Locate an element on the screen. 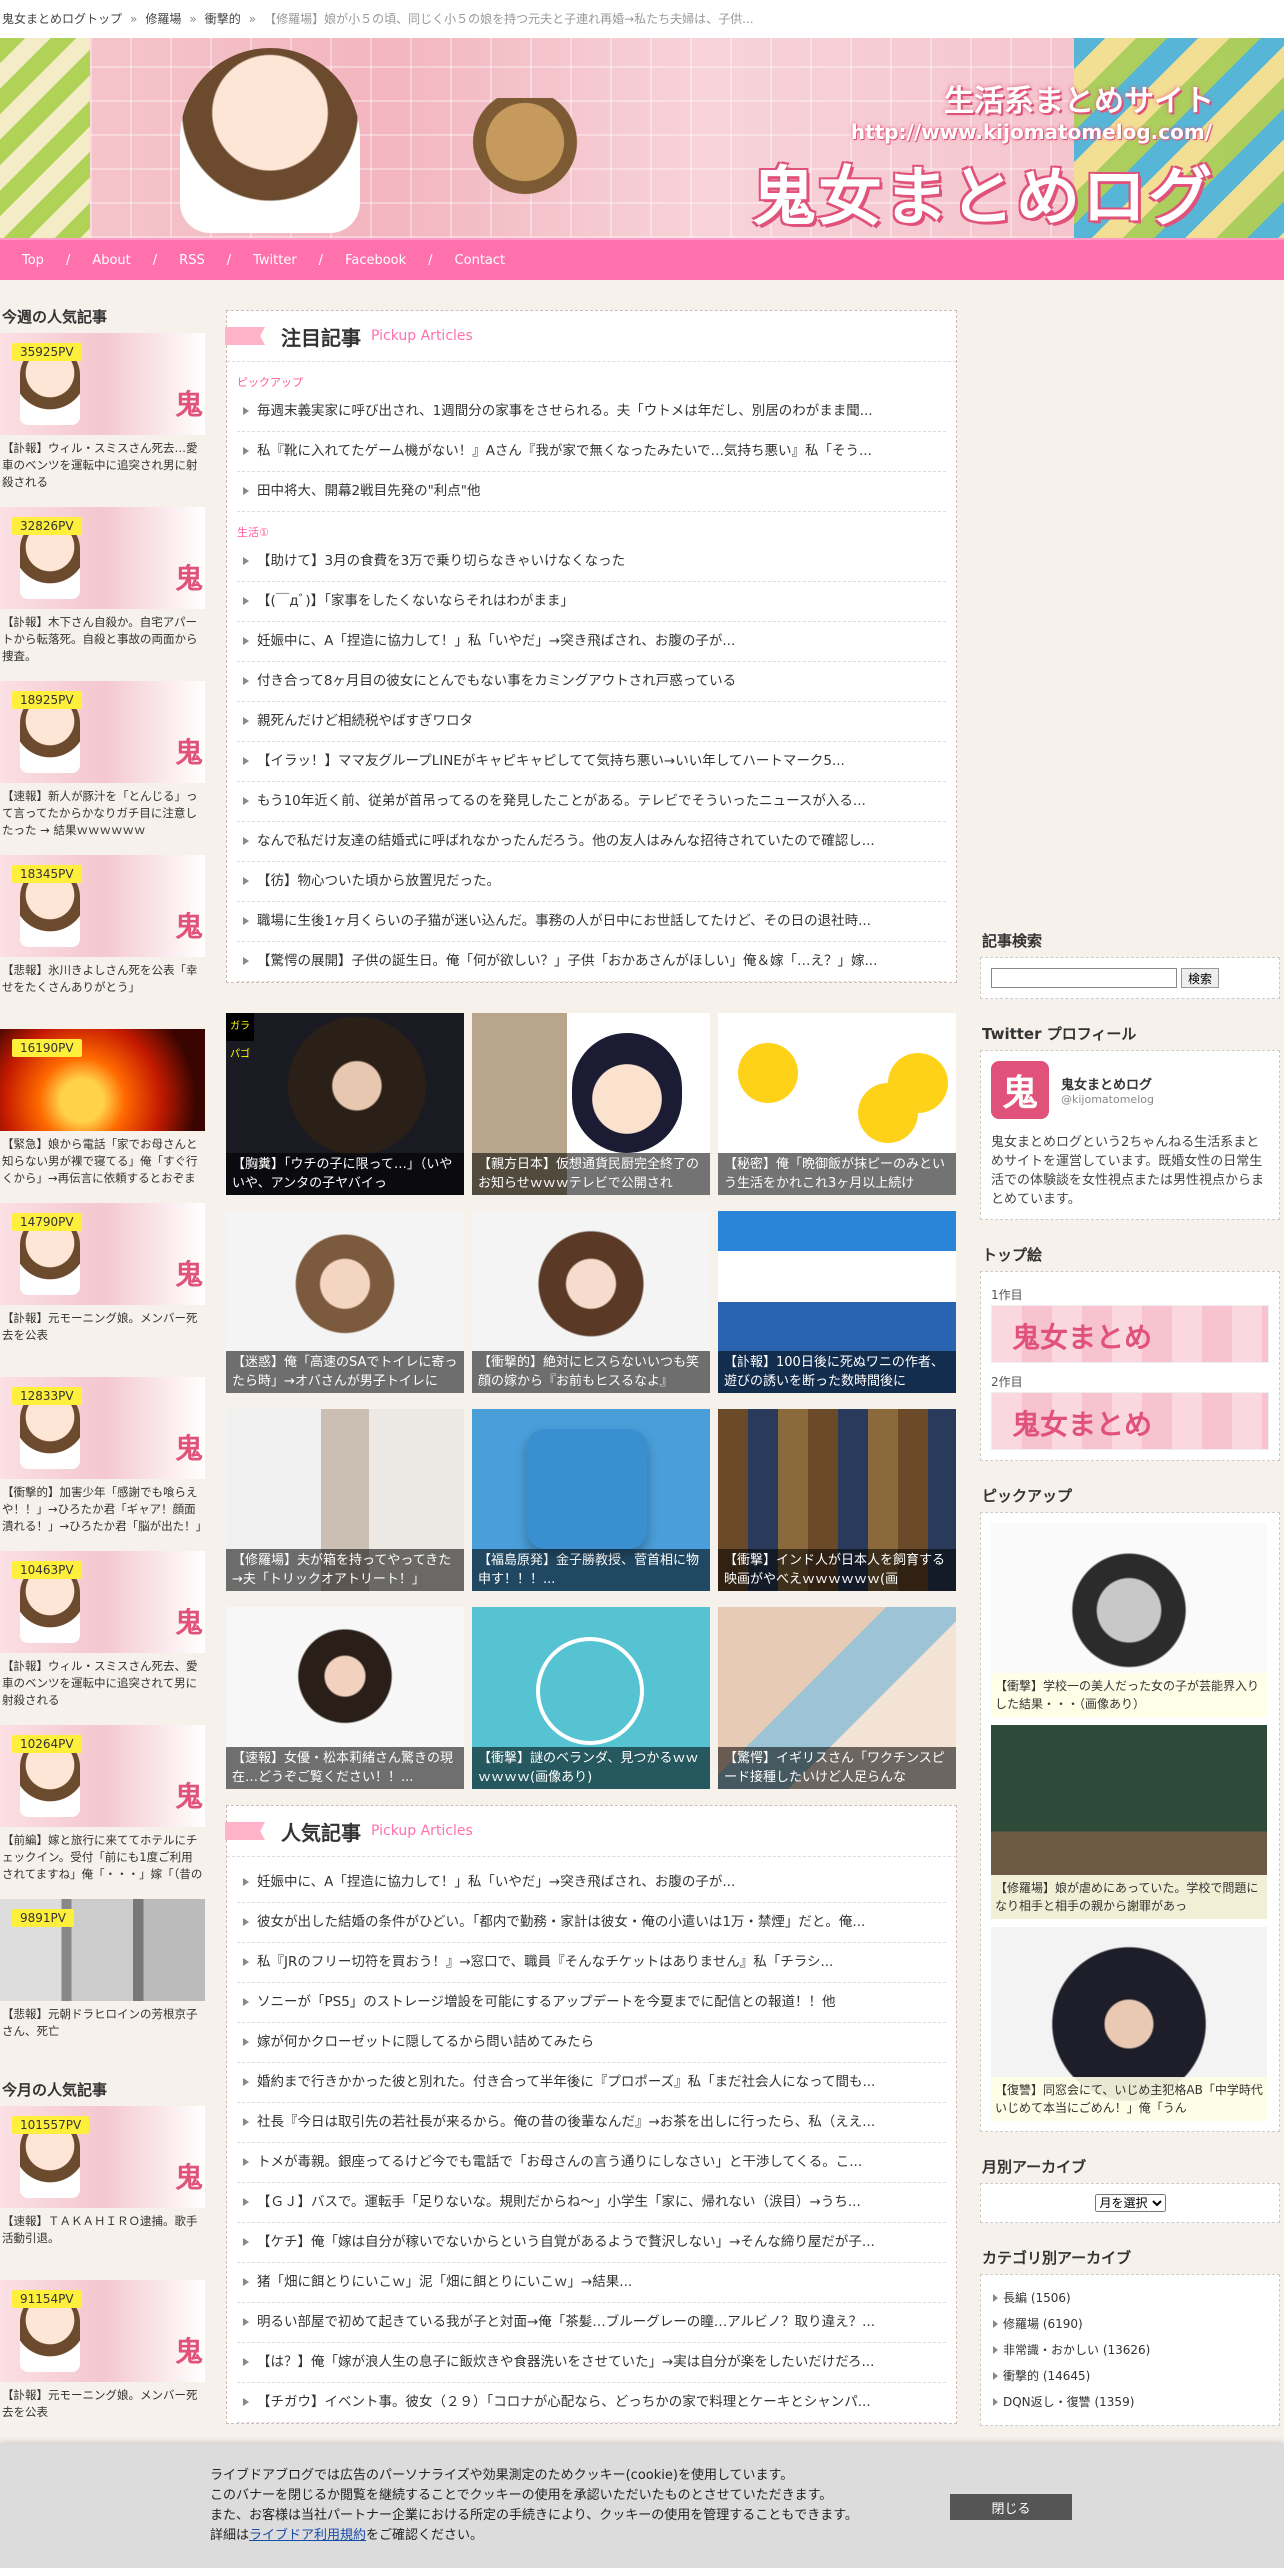 The height and width of the screenshot is (2568, 1284). ranking-caption: 【訃報】木下さん自殺か。自宅アパートから転落死。自殺と事故の両面から捜査。 is located at coordinates (102, 637).